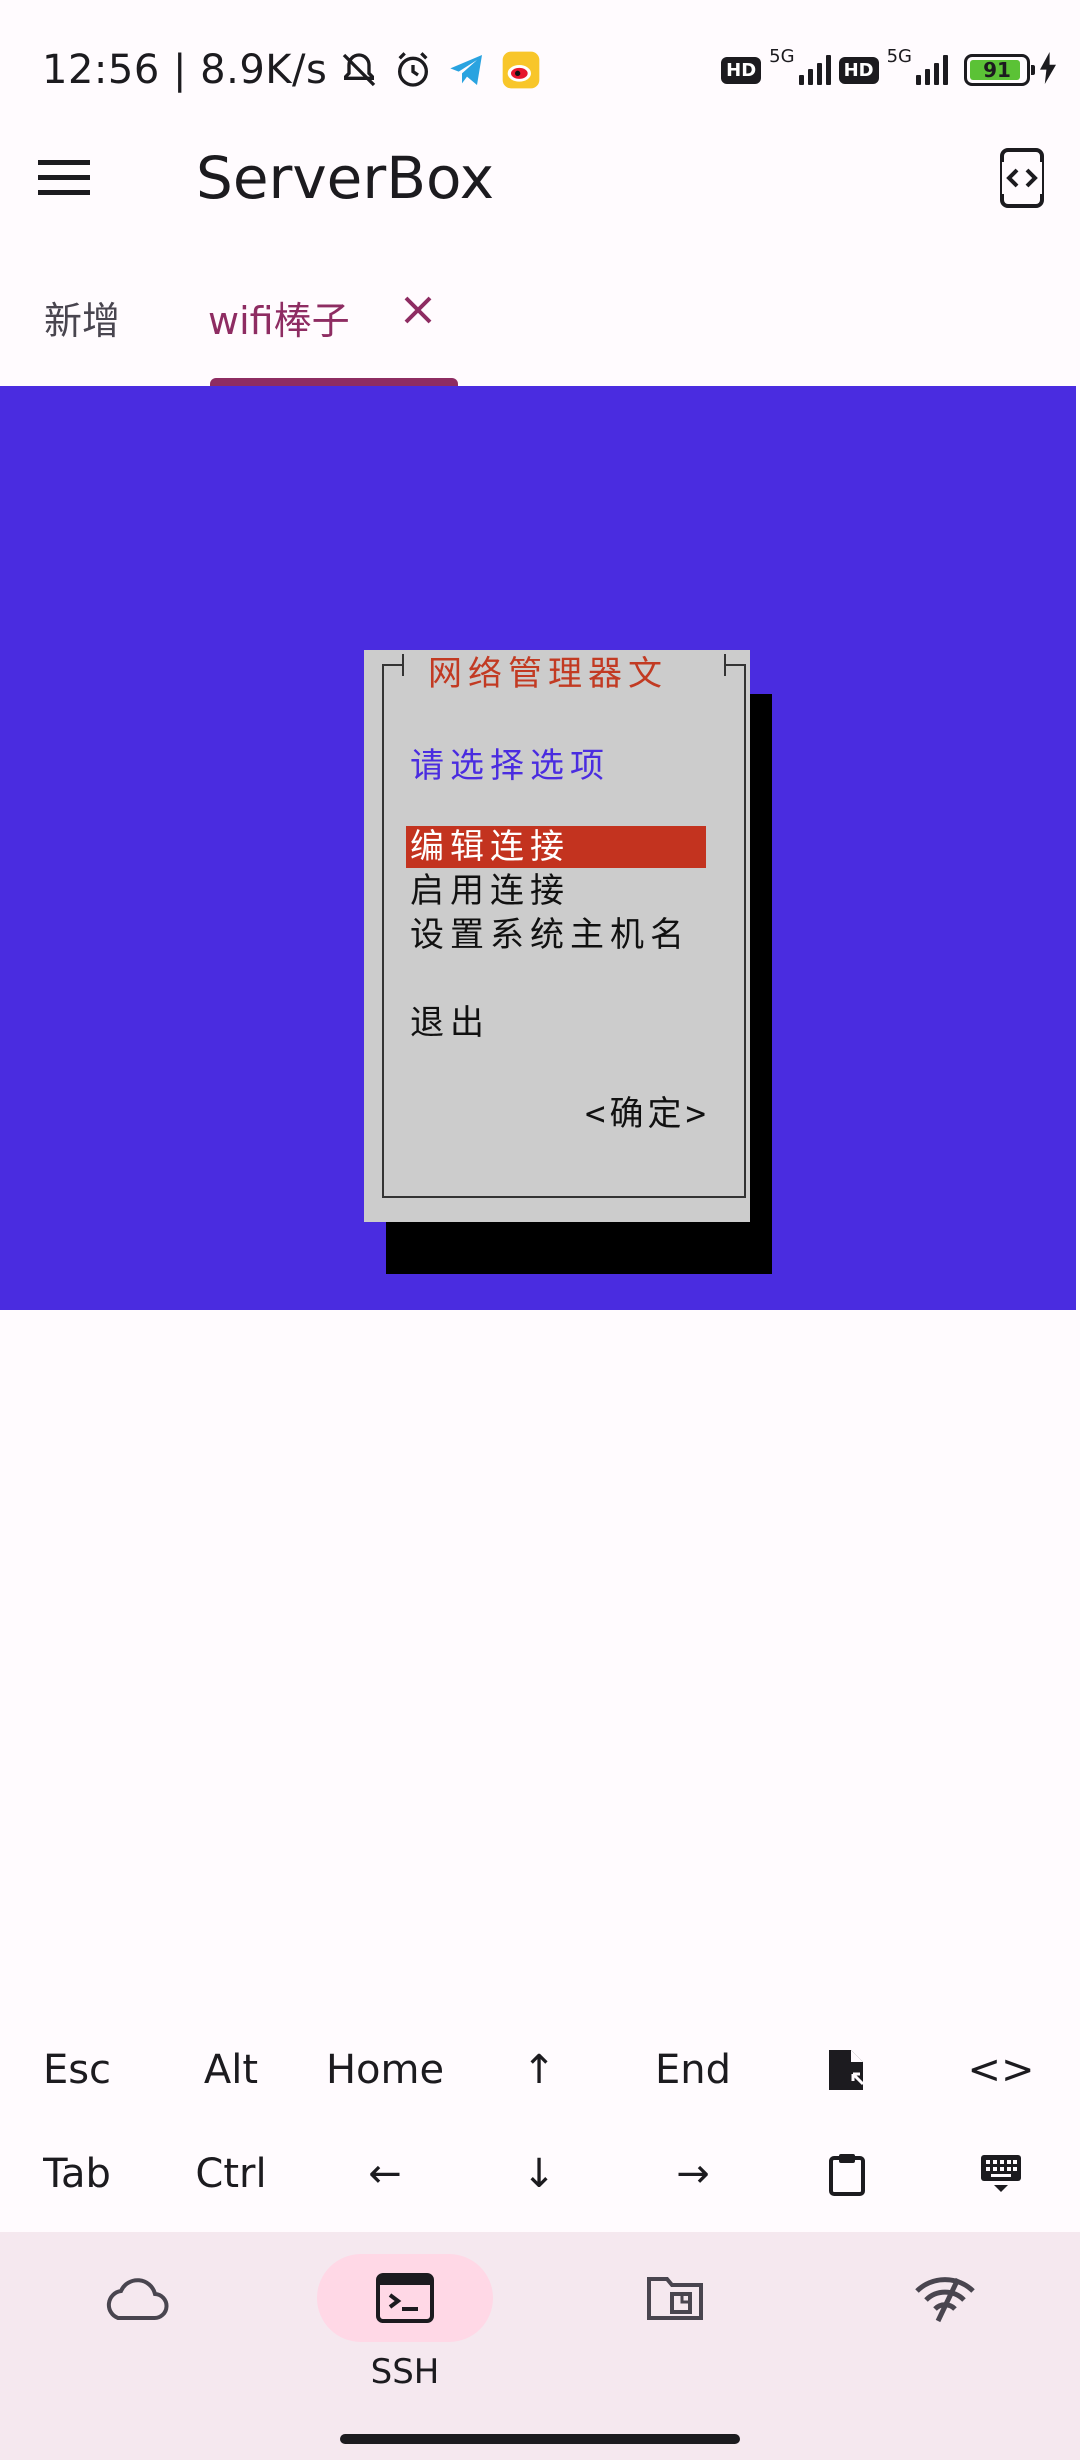  I want to click on key-code: <>, so click(1001, 2070).